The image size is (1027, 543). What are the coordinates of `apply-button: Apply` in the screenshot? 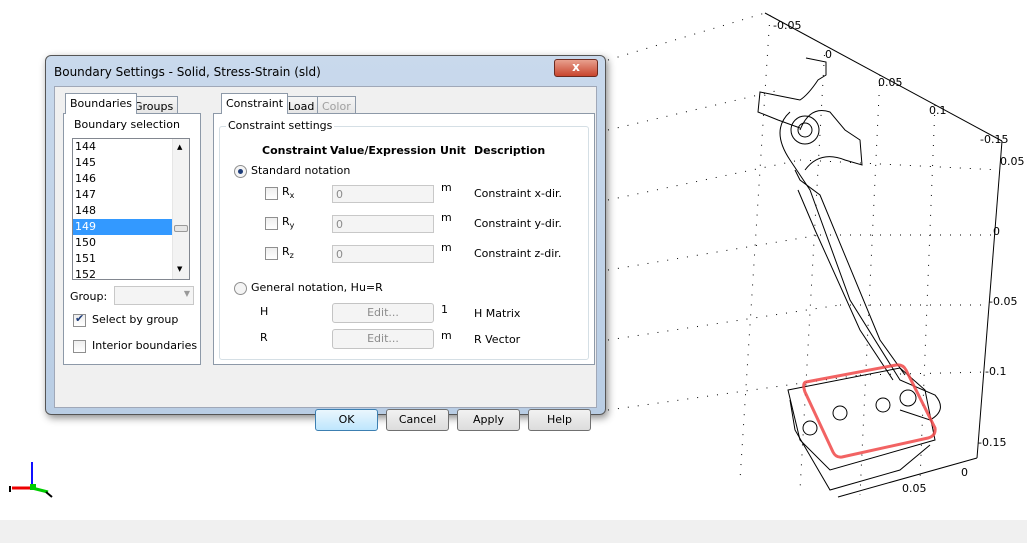 It's located at (488, 420).